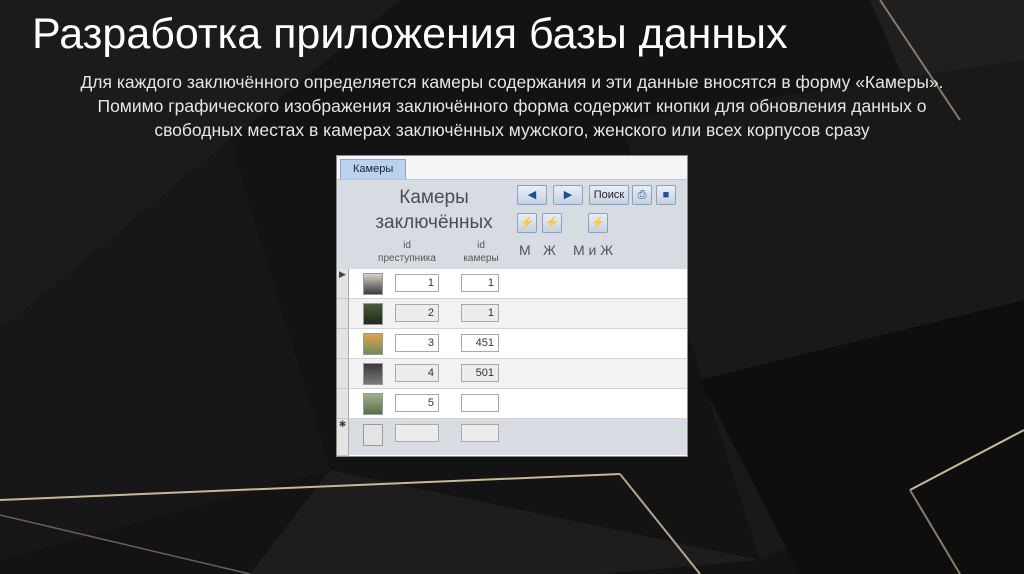 The image size is (1024, 574). I want to click on update-male-button: ⚡, so click(527, 223).